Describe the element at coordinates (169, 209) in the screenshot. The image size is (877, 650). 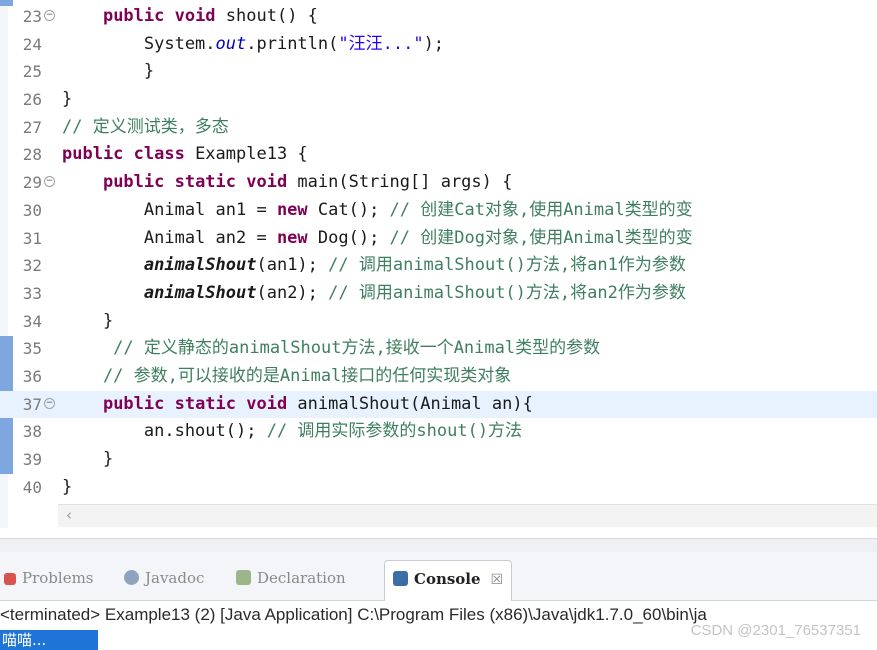
I see `code-token: Animal an1 =` at that location.